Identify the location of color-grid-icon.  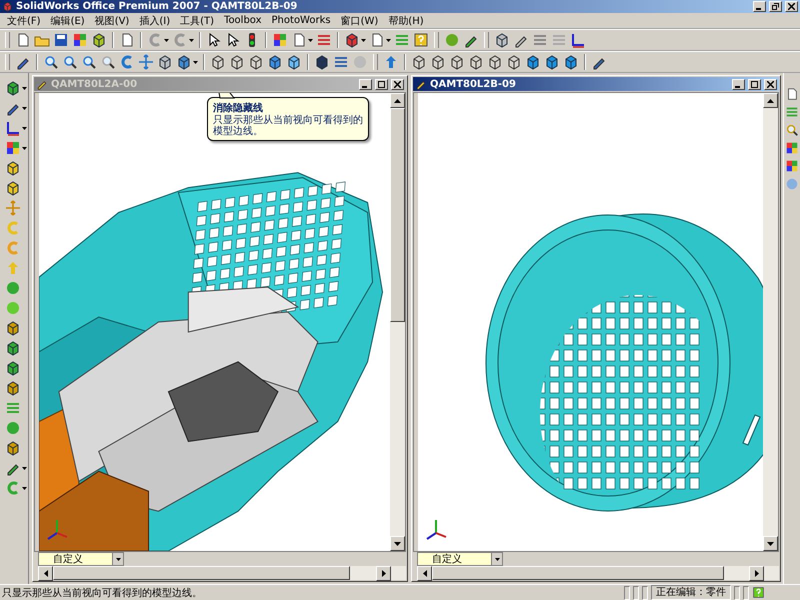
(280, 40).